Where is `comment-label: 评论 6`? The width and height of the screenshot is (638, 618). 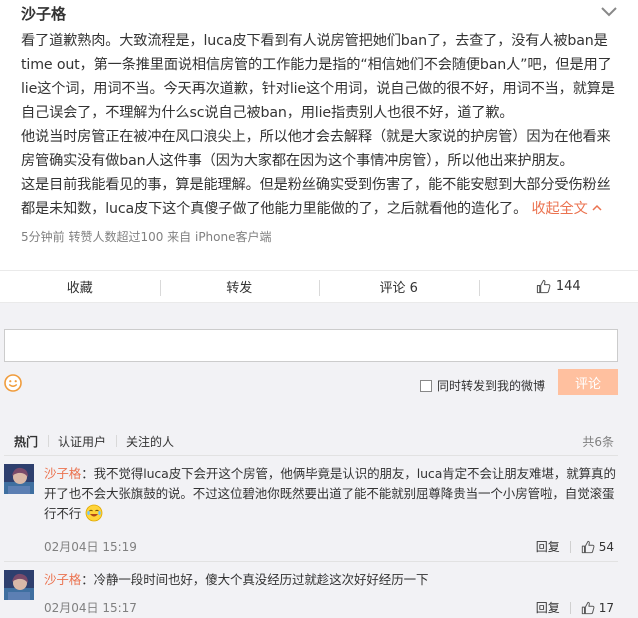
comment-label: 评论 6 is located at coordinates (398, 288).